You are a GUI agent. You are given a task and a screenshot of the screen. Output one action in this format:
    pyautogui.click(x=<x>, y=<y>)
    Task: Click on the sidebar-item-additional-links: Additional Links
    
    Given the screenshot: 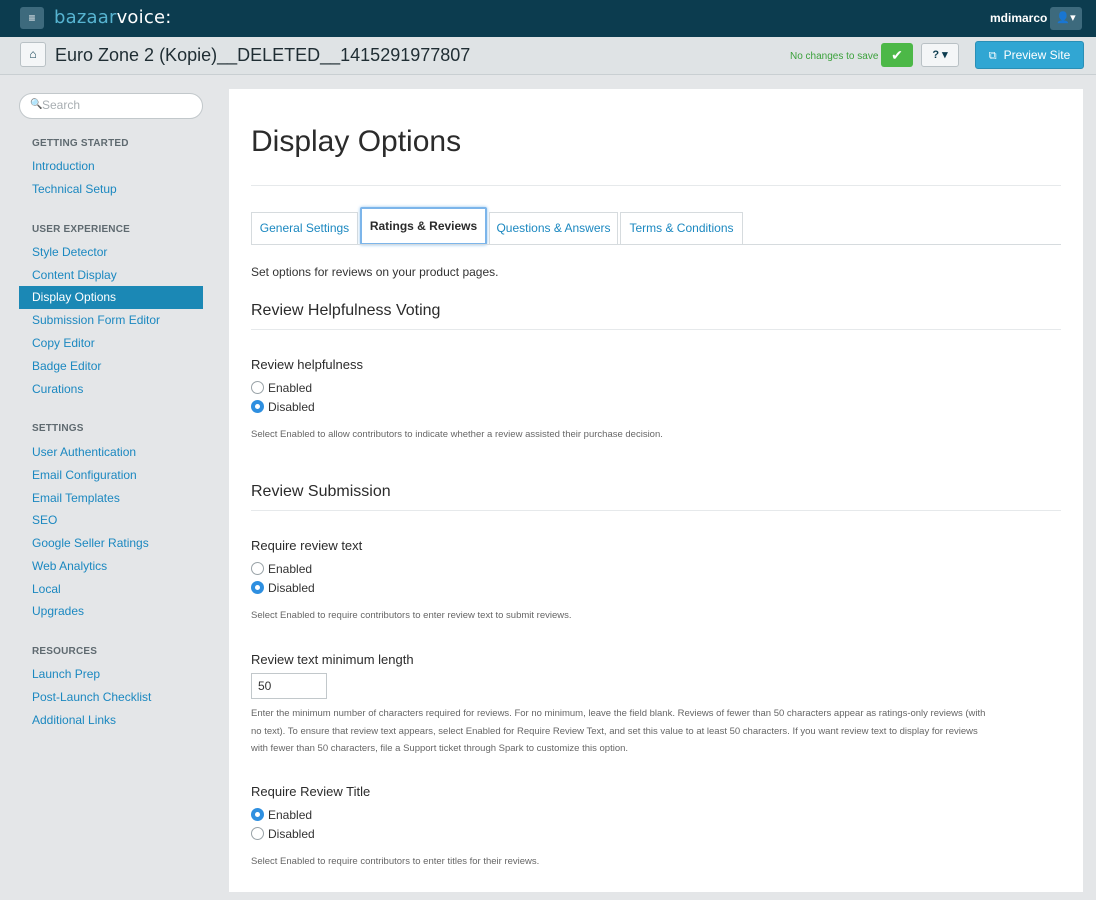 What is the action you would take?
    pyautogui.click(x=74, y=720)
    